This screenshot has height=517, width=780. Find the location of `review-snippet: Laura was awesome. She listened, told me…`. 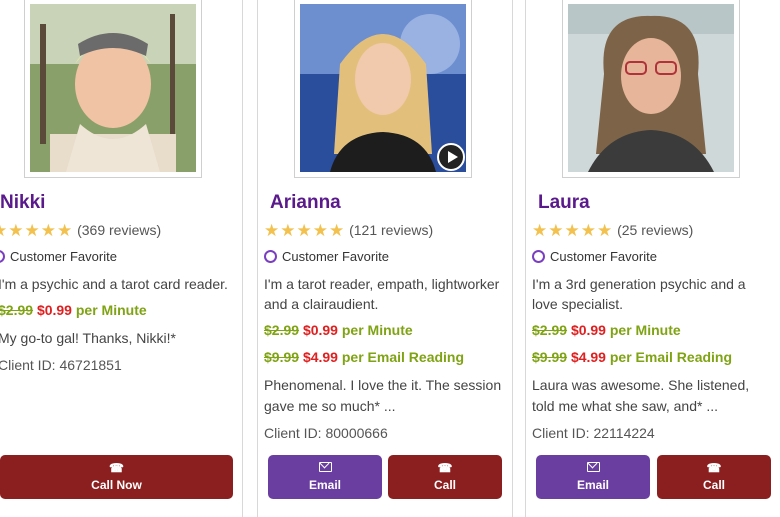

review-snippet: Laura was awesome. She listened, told me… is located at coordinates (641, 395).